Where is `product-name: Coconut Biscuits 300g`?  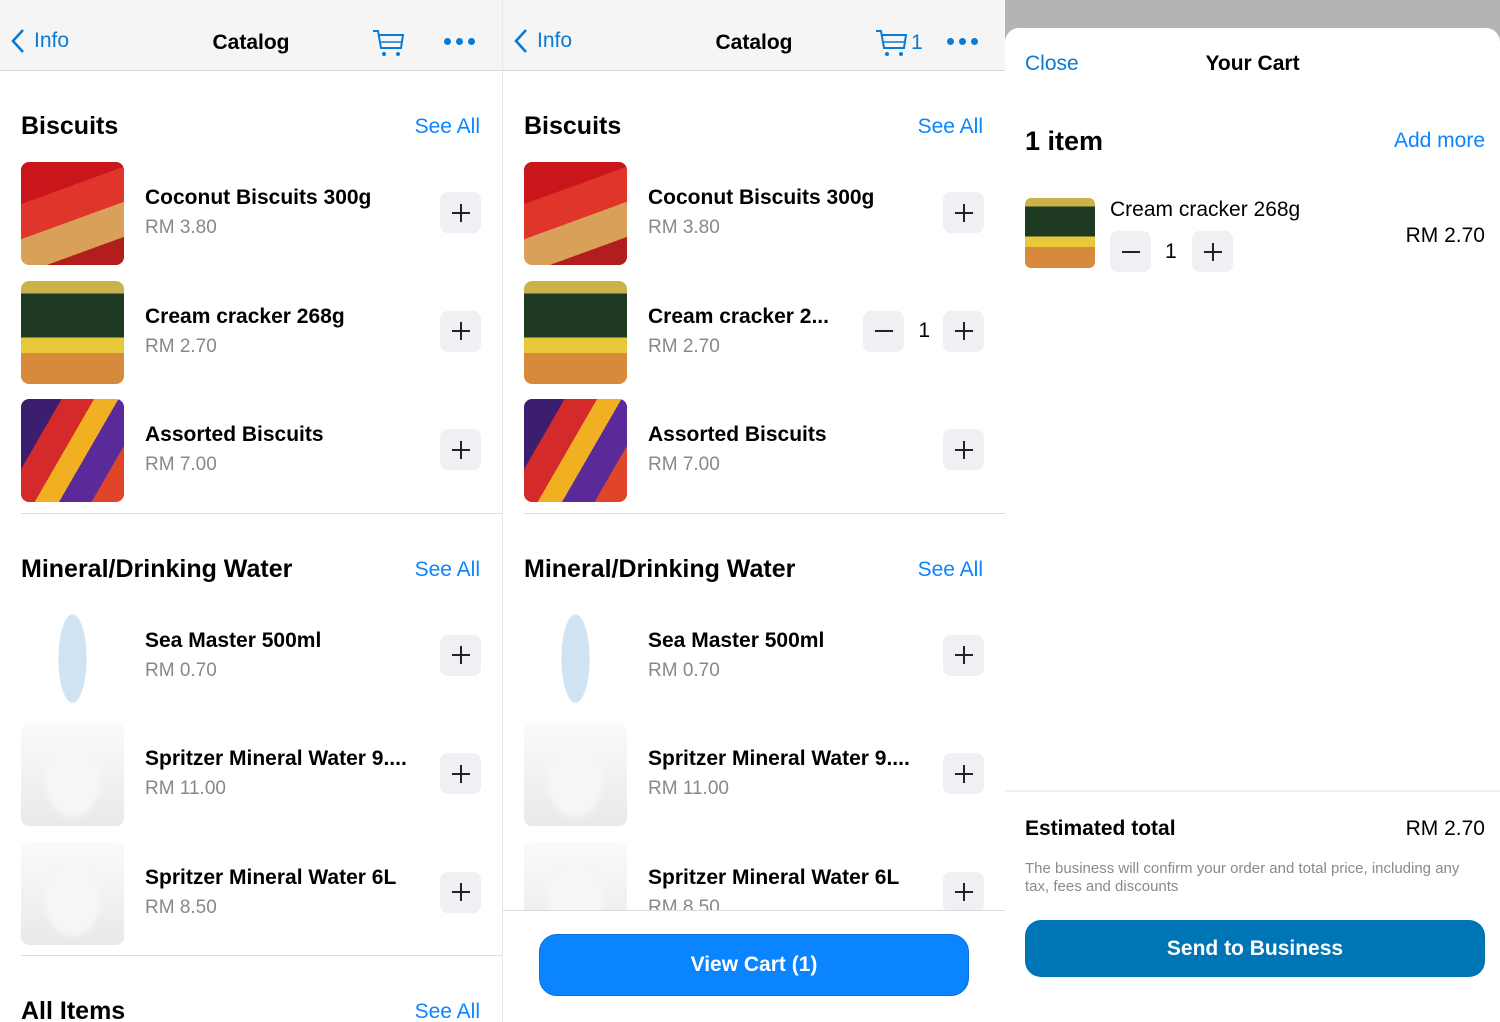
product-name: Coconut Biscuits 300g is located at coordinates (258, 197).